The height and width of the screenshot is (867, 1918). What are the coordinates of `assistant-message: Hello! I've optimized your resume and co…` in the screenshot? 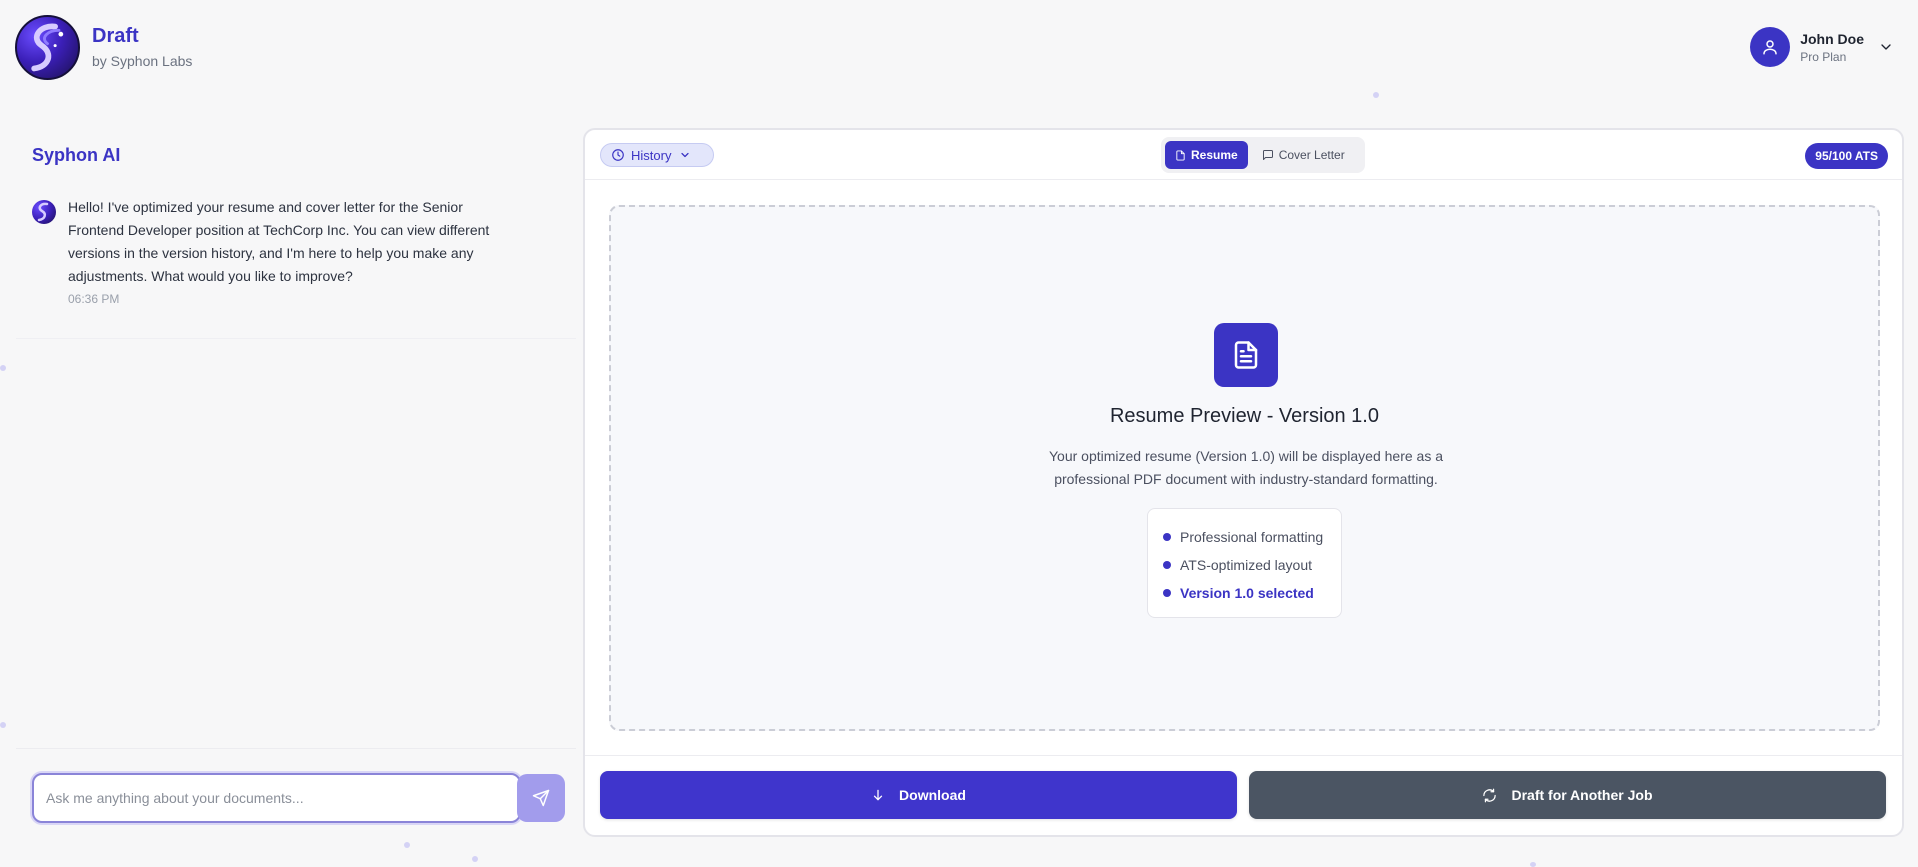 It's located at (279, 241).